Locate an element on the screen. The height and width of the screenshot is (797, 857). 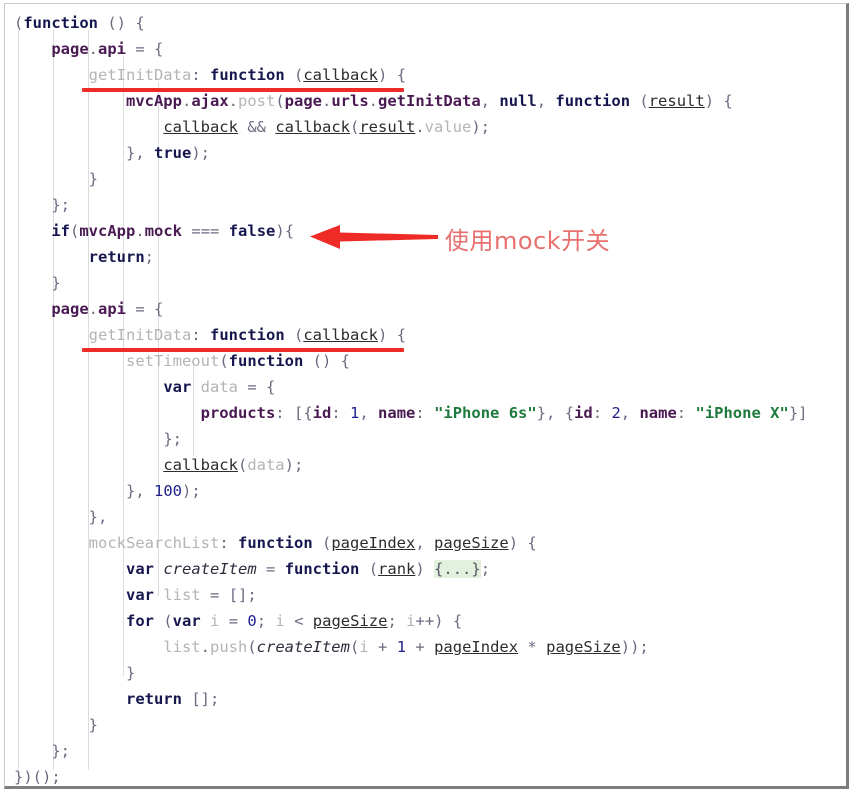
code-token-param: result is located at coordinates (676, 101).